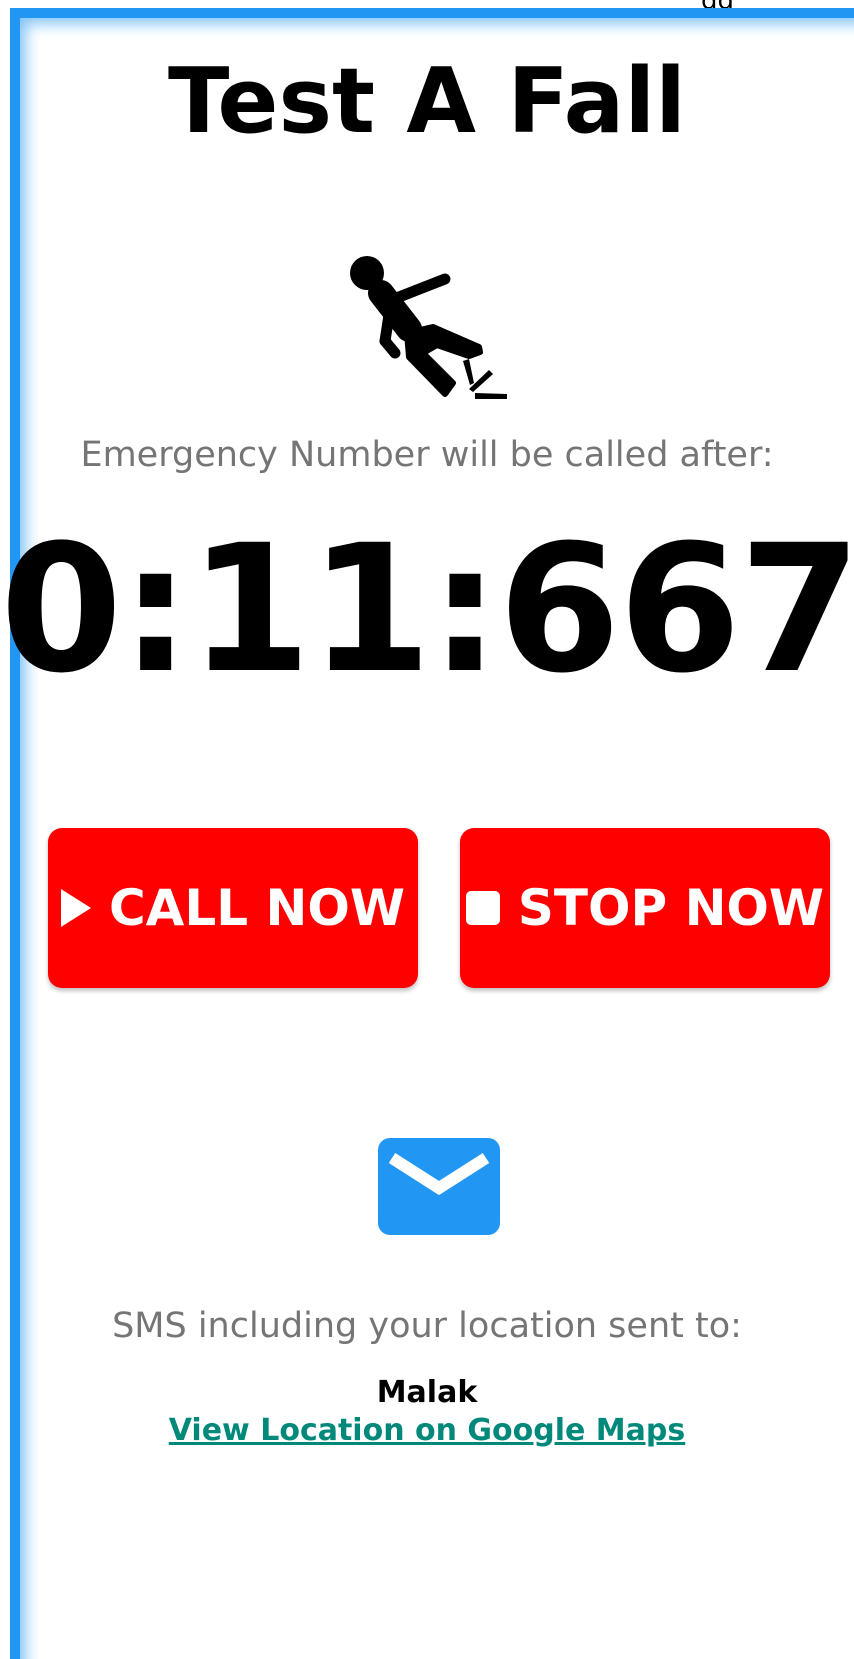  What do you see at coordinates (717, 4) in the screenshot?
I see `top-strip-text: gg` at bounding box center [717, 4].